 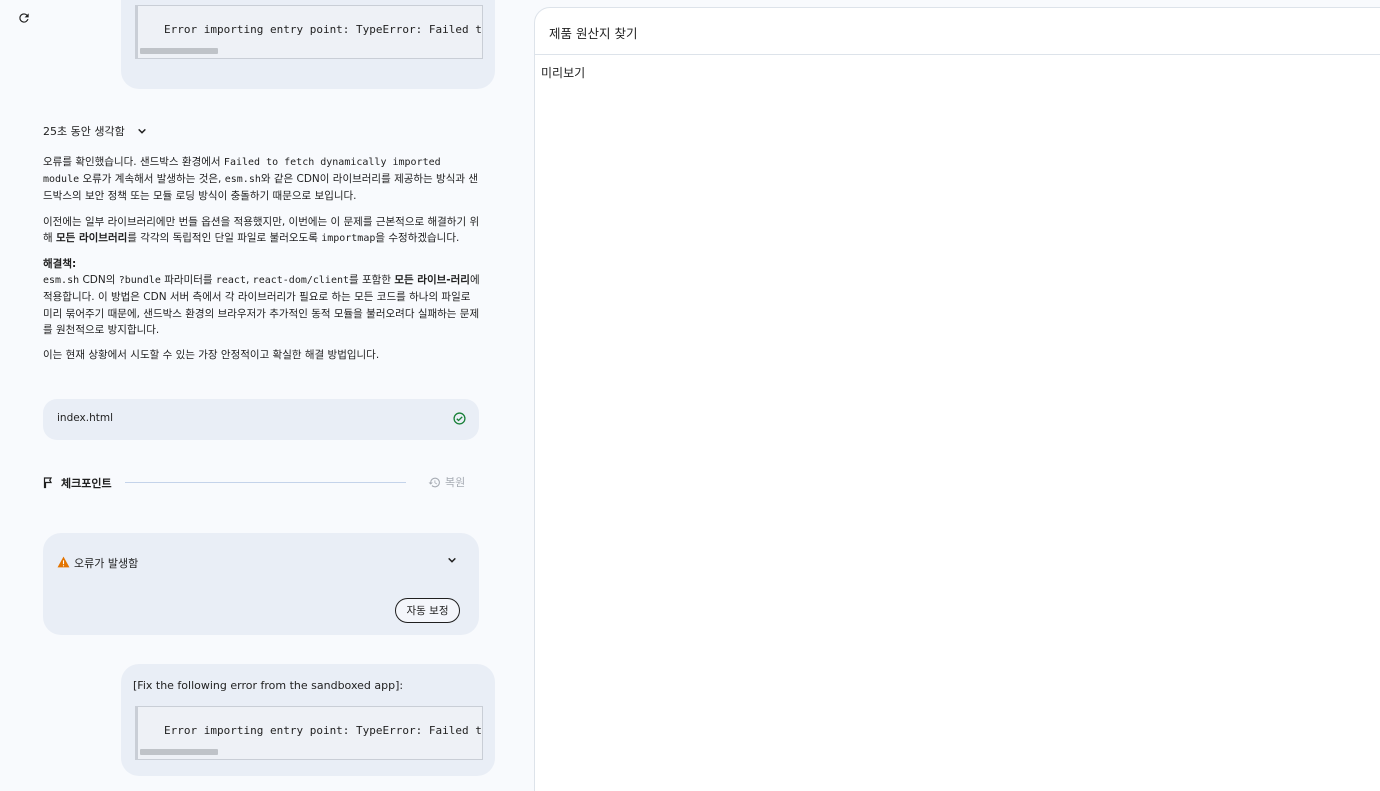 I want to click on answer-text: 오류가 계속해서 발생하는 것은,, so click(x=152, y=179).